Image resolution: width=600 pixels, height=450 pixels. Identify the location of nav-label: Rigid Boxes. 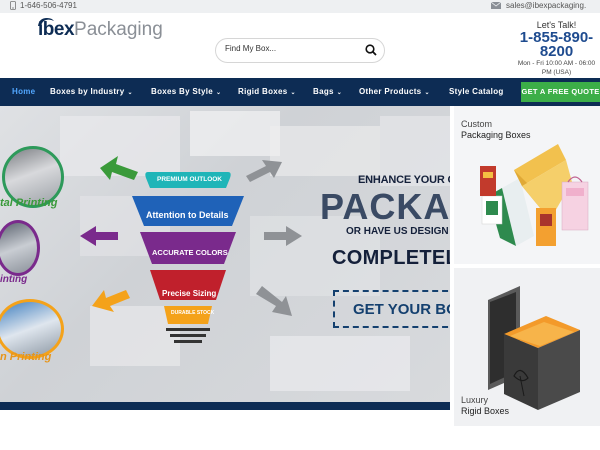
(263, 91).